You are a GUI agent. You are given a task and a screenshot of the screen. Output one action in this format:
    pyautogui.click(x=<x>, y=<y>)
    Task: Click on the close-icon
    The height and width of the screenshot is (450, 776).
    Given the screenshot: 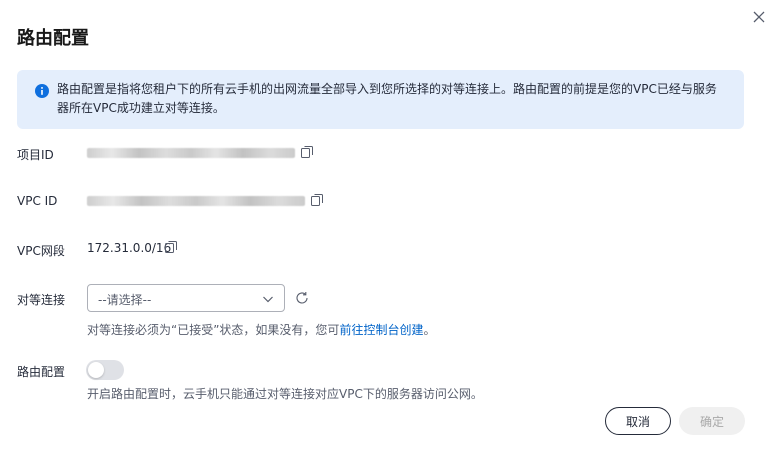 What is the action you would take?
    pyautogui.click(x=759, y=17)
    